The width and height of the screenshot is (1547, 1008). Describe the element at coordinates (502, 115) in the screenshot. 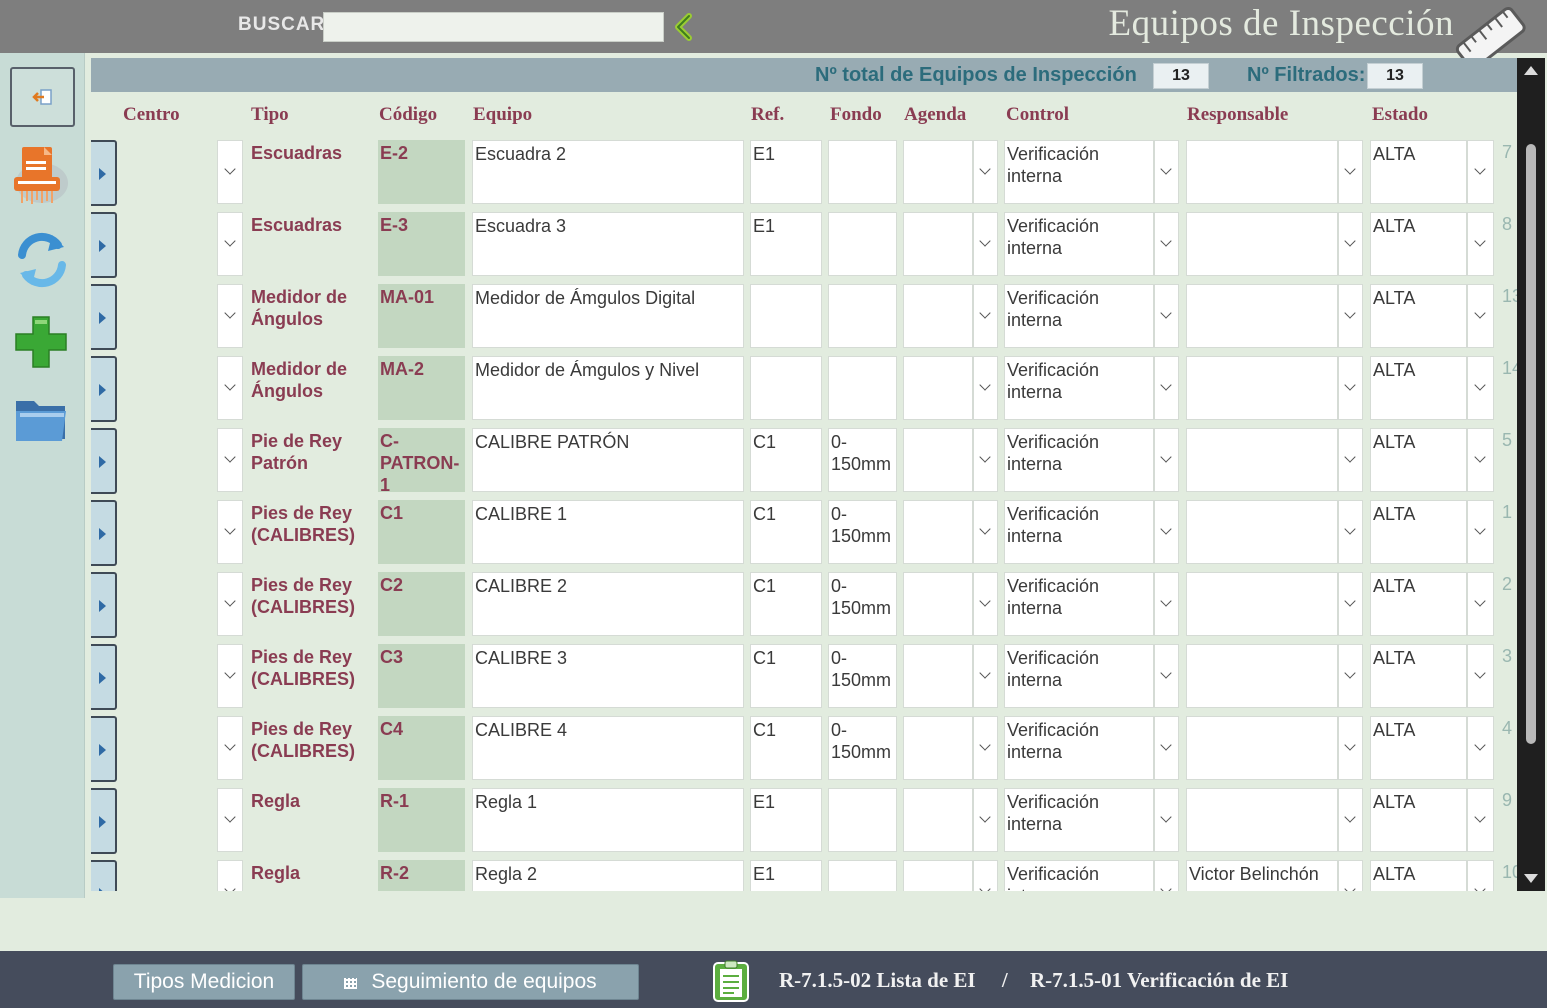

I see `column-header-equipo: Equipo` at that location.